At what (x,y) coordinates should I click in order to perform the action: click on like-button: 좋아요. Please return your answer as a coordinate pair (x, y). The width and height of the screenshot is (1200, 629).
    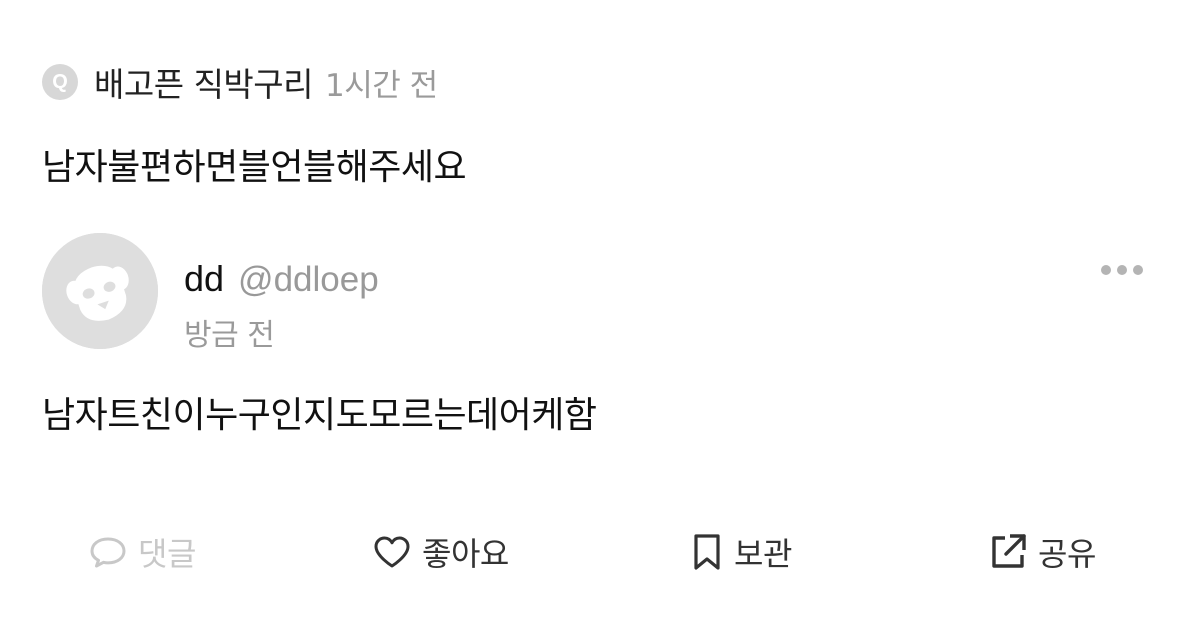
    Looking at the image, I should click on (440, 552).